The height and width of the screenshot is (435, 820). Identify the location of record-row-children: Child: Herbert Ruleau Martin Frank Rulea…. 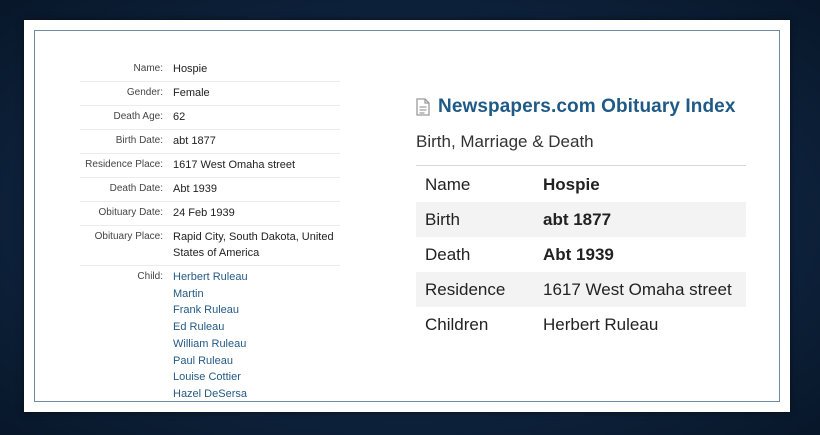
(210, 336).